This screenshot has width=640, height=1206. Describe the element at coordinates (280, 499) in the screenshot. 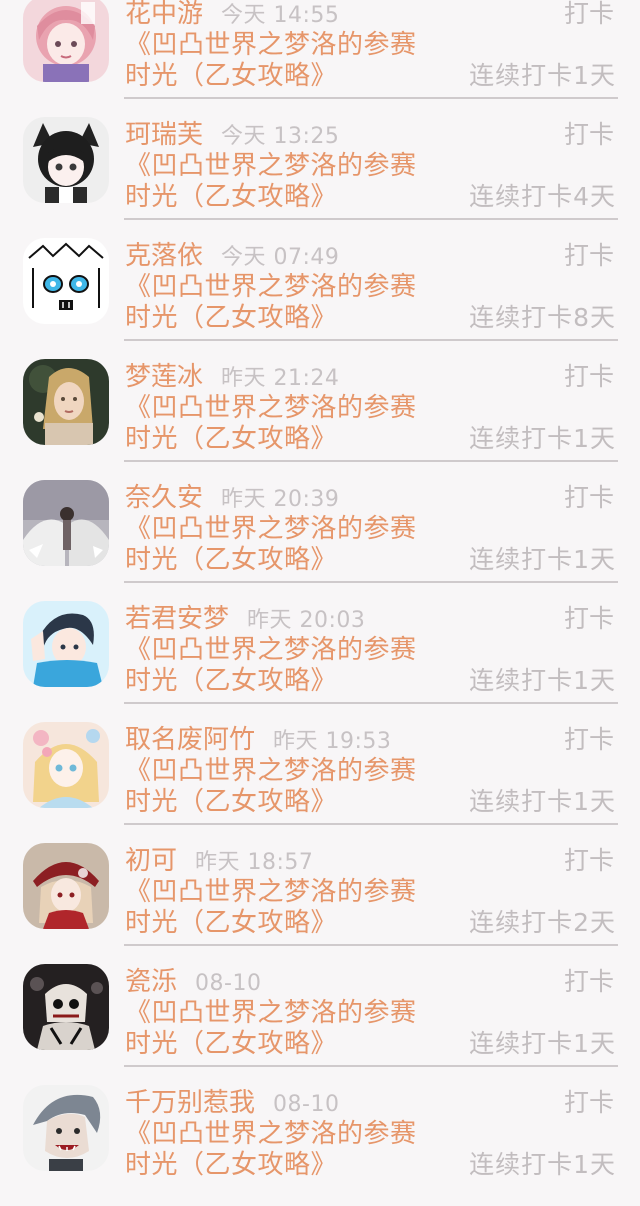

I see `post-time: 昨天 20:39` at that location.